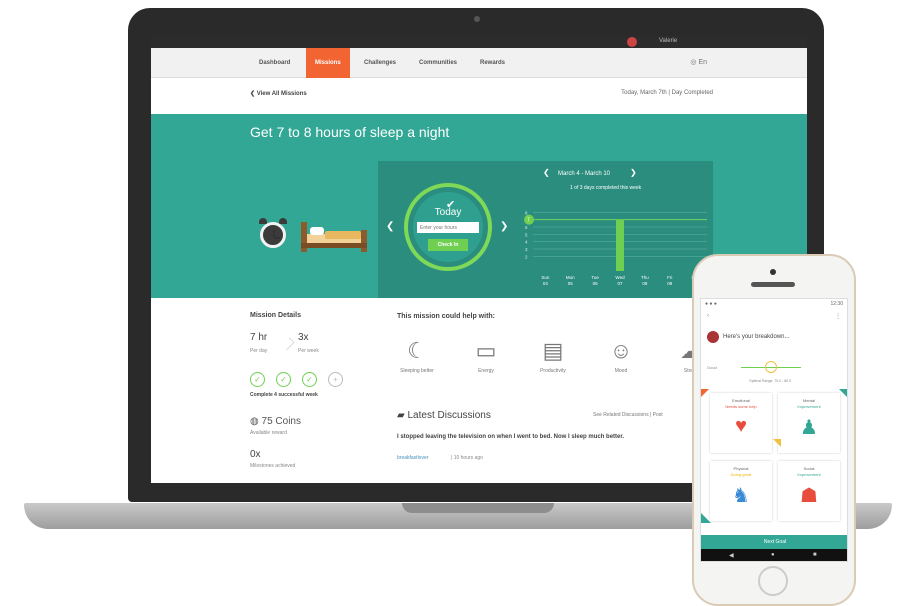 Image resolution: width=897 pixels, height=606 pixels. What do you see at coordinates (668, 41) in the screenshot?
I see `user-name: Valerie` at bounding box center [668, 41].